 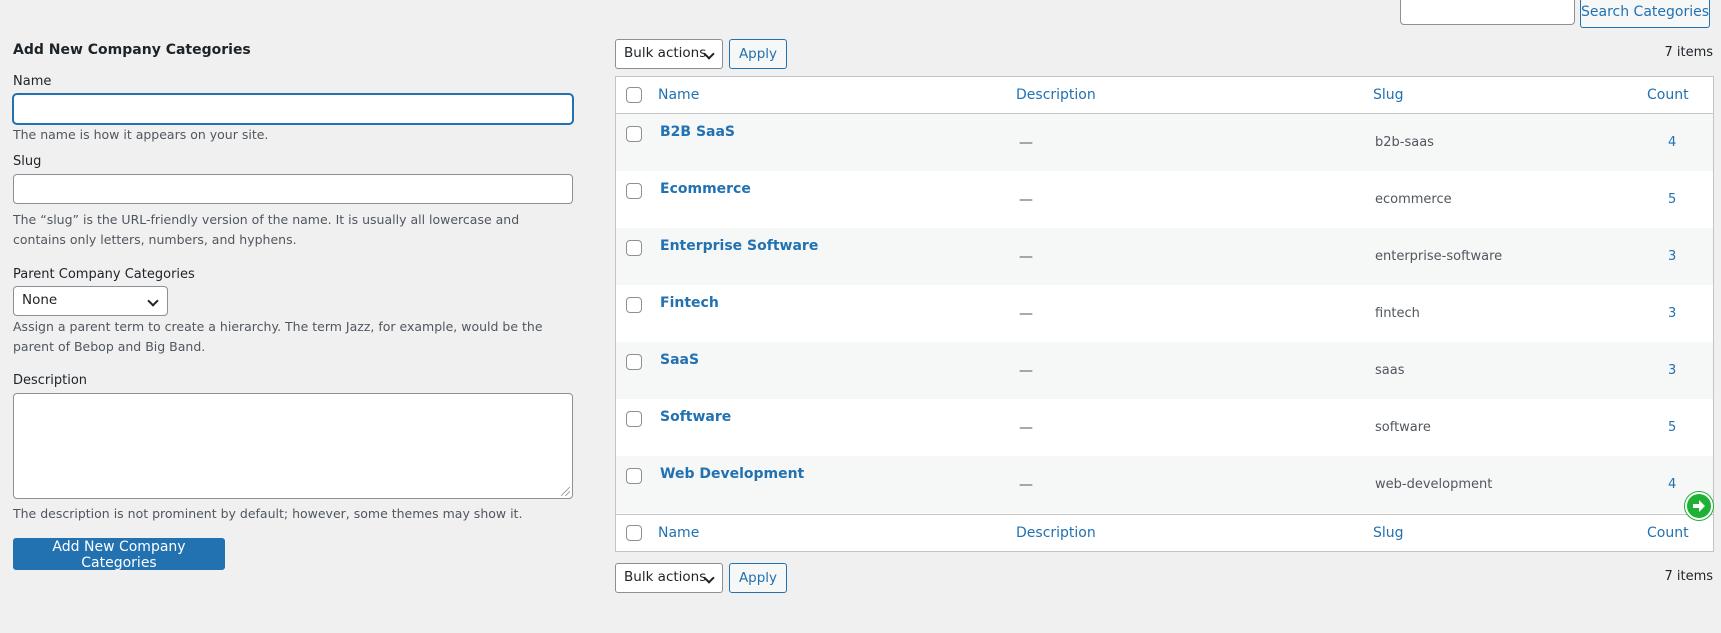 I want to click on column-name-footer: Name, so click(x=678, y=533).